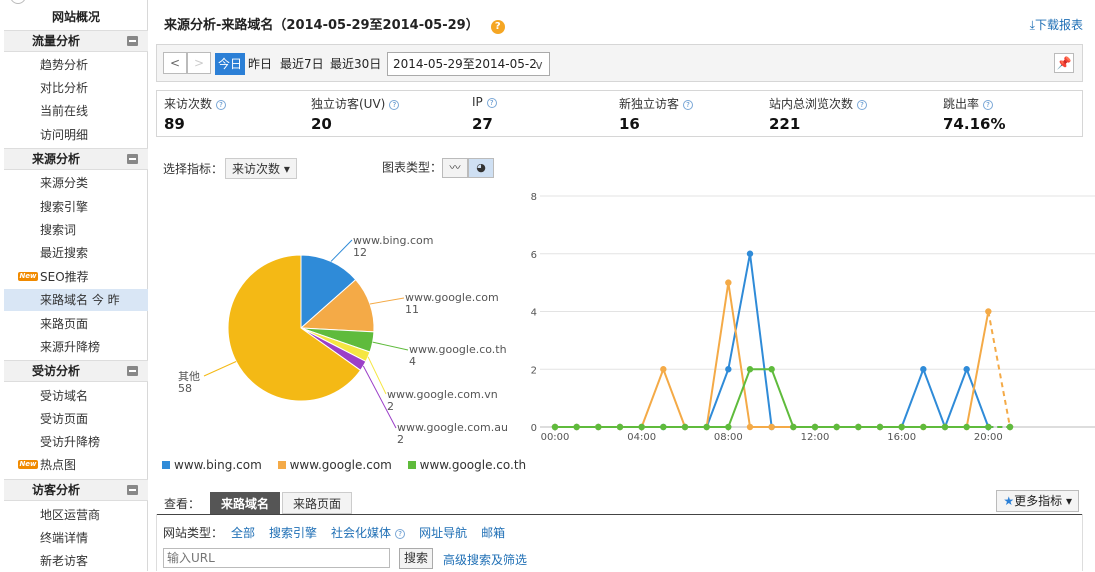 Image resolution: width=1095 pixels, height=572 pixels. What do you see at coordinates (76, 300) in the screenshot?
I see `sidebar-item-referrer-domain: 来路域名 今 昨` at bounding box center [76, 300].